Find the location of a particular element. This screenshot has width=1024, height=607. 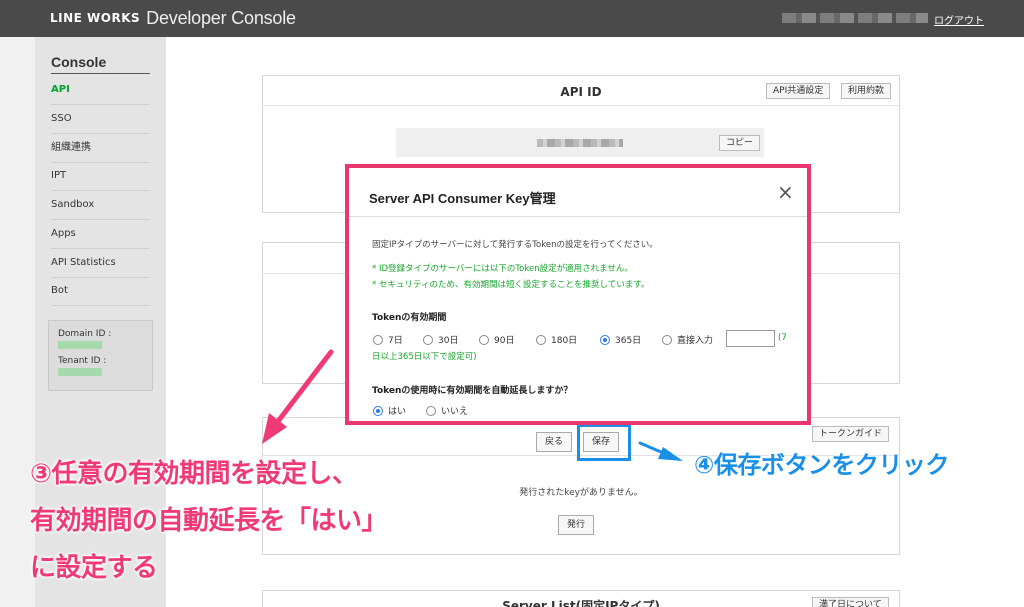

annotation-step3-line2: 有効期間の自動延長を「はい」 is located at coordinates (209, 521).